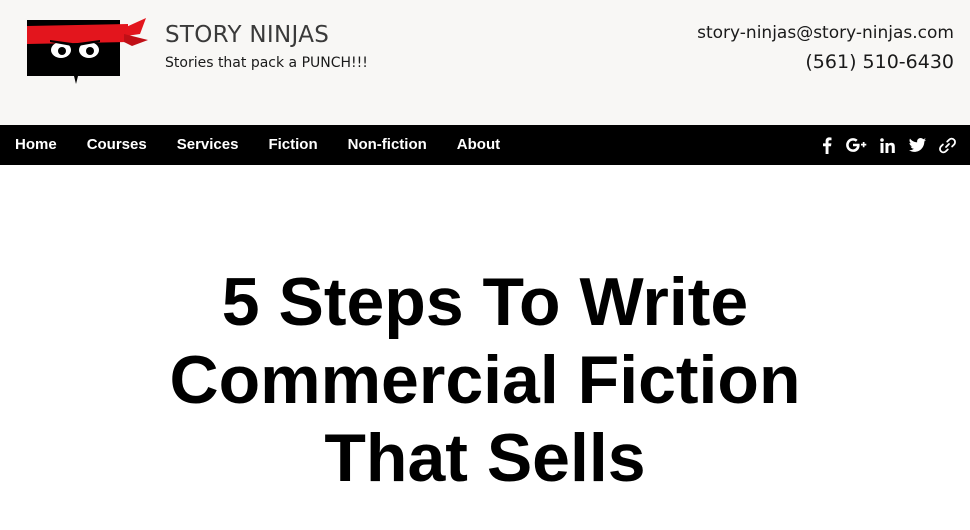 The width and height of the screenshot is (970, 530). I want to click on nav-item-non-fiction: Non-fiction, so click(387, 145).